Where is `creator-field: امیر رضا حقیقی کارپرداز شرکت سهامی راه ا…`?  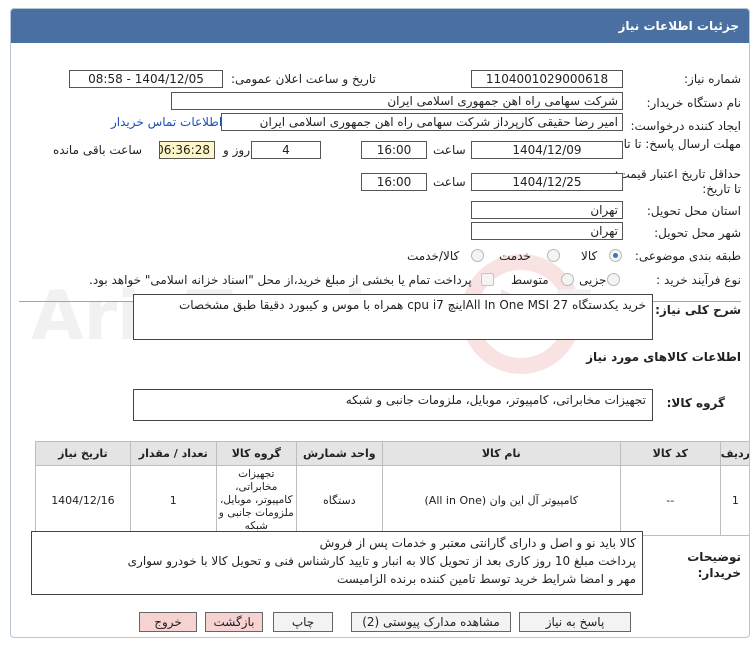 creator-field: امیر رضا حقیقی کارپرداز شرکت سهامی راه ا… is located at coordinates (422, 122).